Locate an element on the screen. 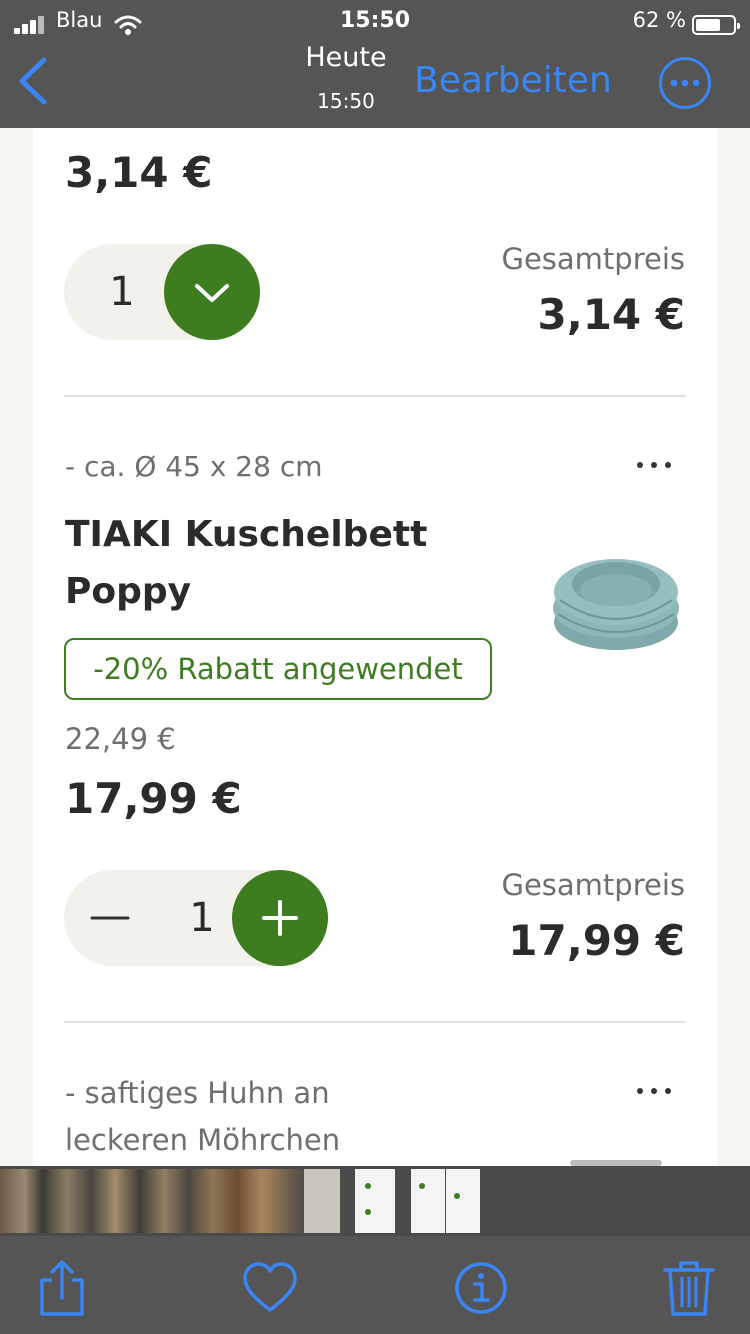 The image size is (750, 1334). top-bar: Blau 15:50 62 % Heute 15:50 Bearbeiten is located at coordinates (375, 64).